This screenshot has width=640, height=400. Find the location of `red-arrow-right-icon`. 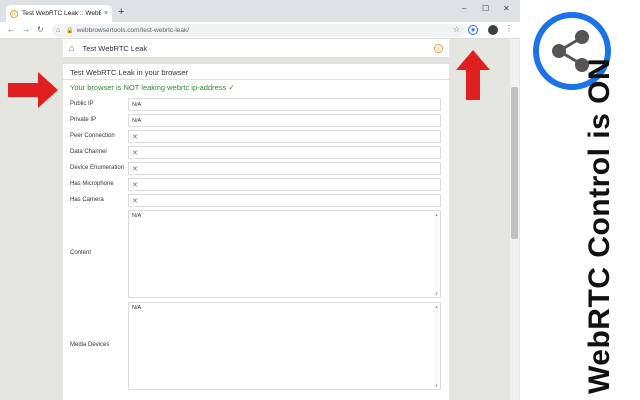

red-arrow-right-icon is located at coordinates (33, 90).